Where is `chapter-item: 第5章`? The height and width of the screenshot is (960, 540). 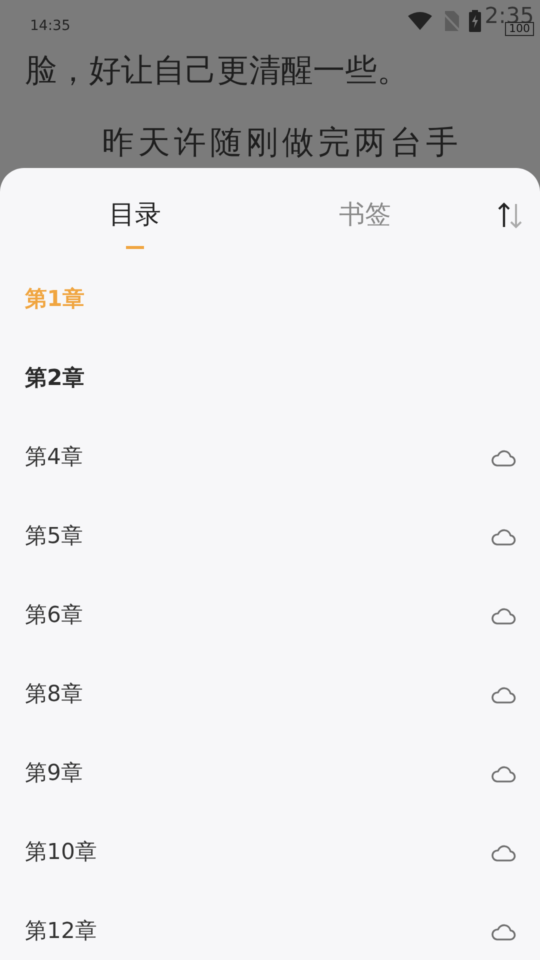
chapter-item: 第5章 is located at coordinates (270, 536).